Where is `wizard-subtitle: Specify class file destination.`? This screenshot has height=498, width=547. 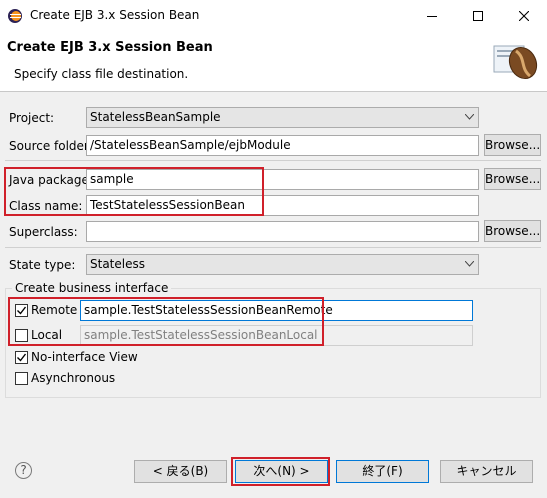 wizard-subtitle: Specify class file destination. is located at coordinates (101, 74).